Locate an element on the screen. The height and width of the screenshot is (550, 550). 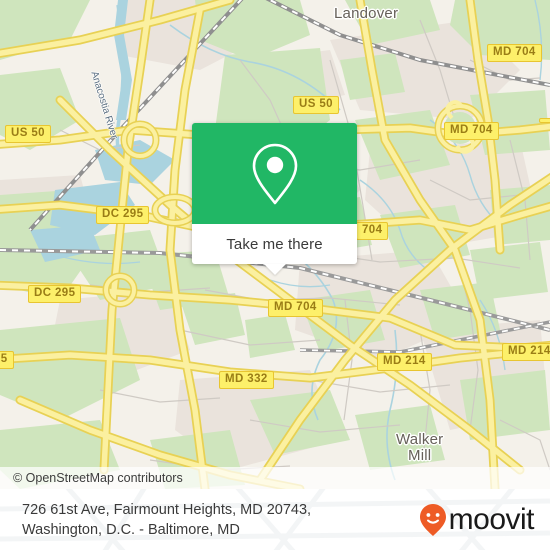
highway-shield-md-704-east: MD 704 is located at coordinates (471, 131).